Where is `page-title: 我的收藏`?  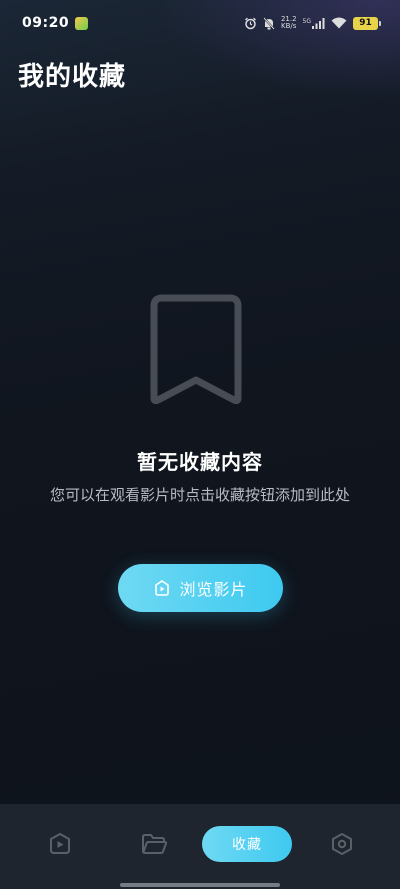 page-title: 我的收藏 is located at coordinates (72, 77).